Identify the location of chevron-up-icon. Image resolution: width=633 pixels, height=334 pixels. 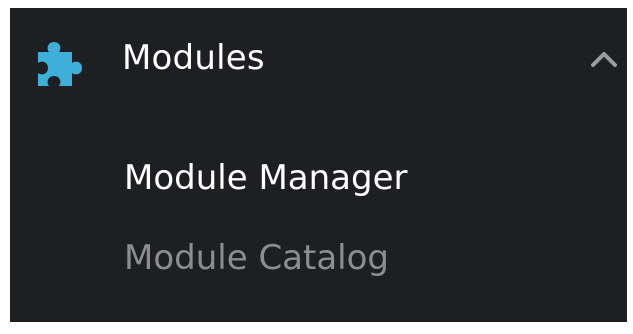
(604, 58).